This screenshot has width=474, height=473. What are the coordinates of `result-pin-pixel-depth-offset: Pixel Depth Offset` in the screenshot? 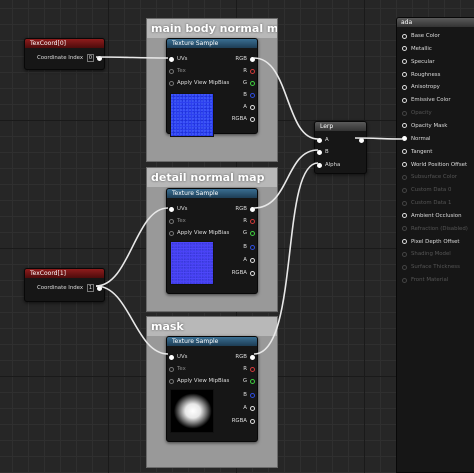 It's located at (428, 242).